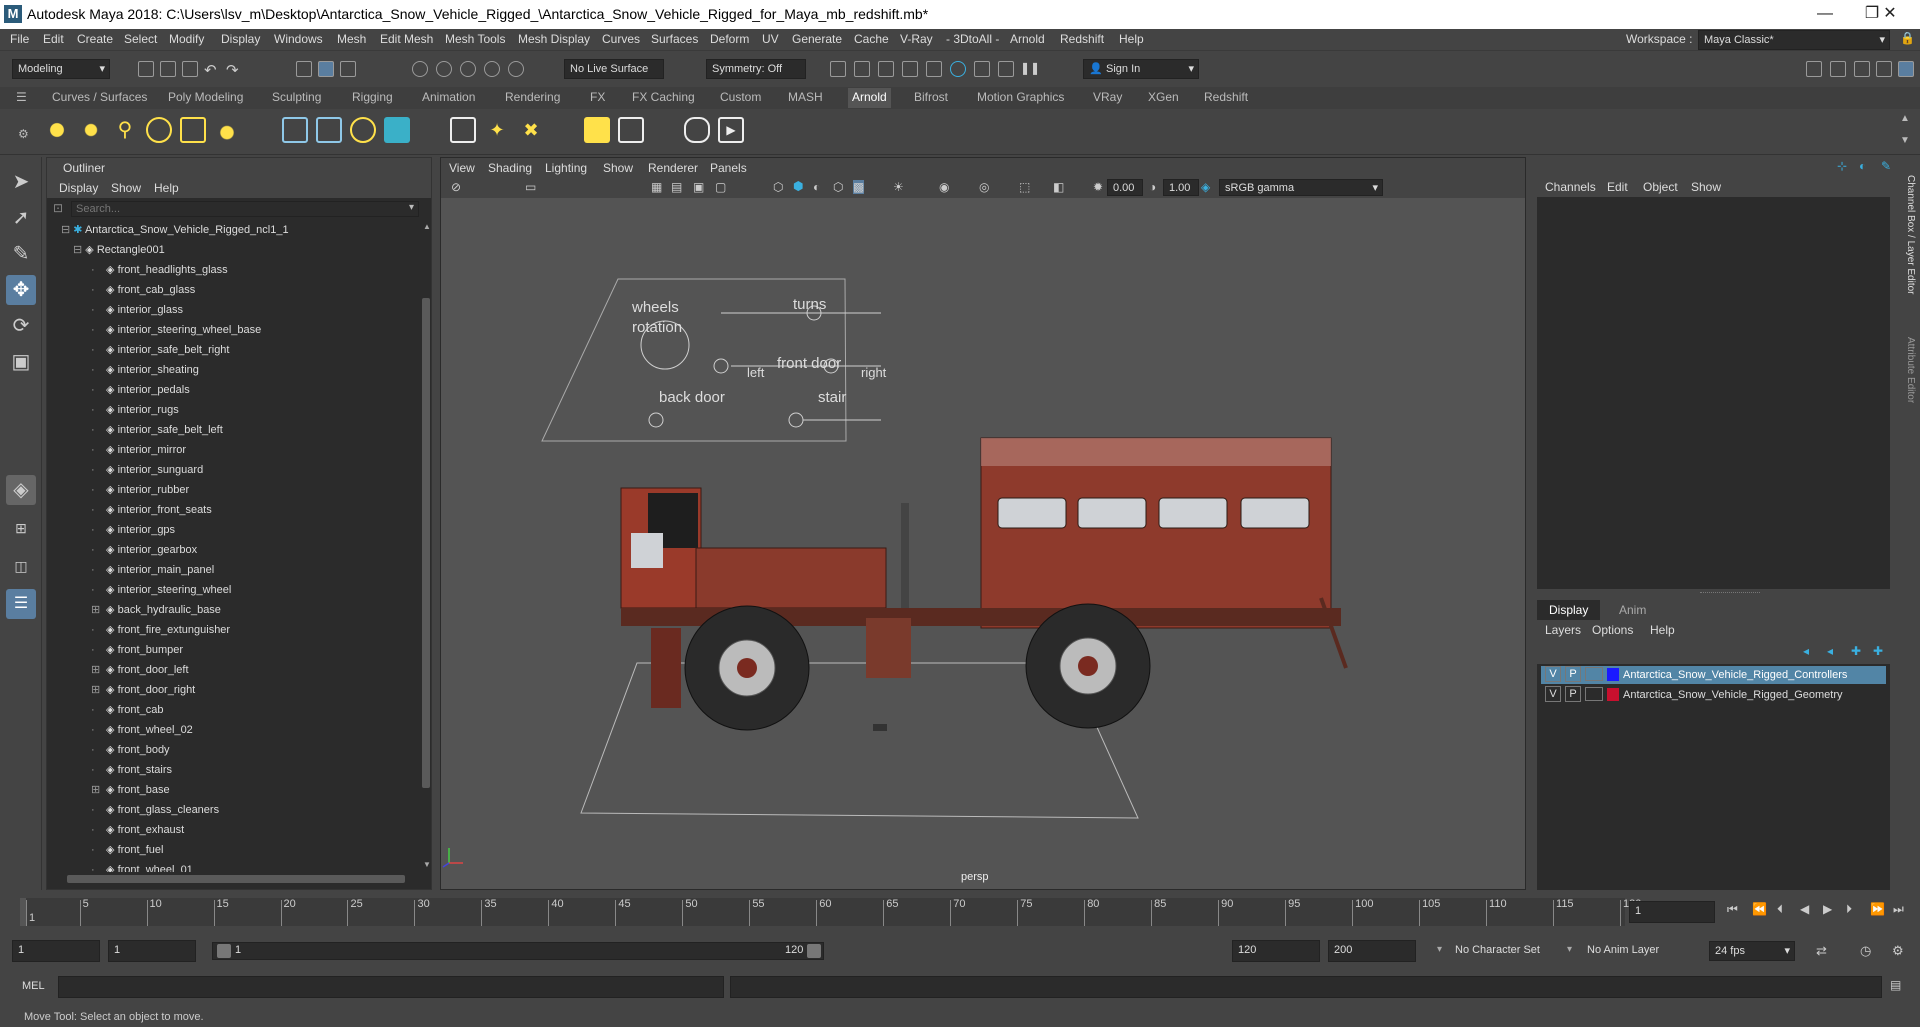  Describe the element at coordinates (838, 187) in the screenshot. I see `wireframe-on-shaded-icon: ⬡` at that location.